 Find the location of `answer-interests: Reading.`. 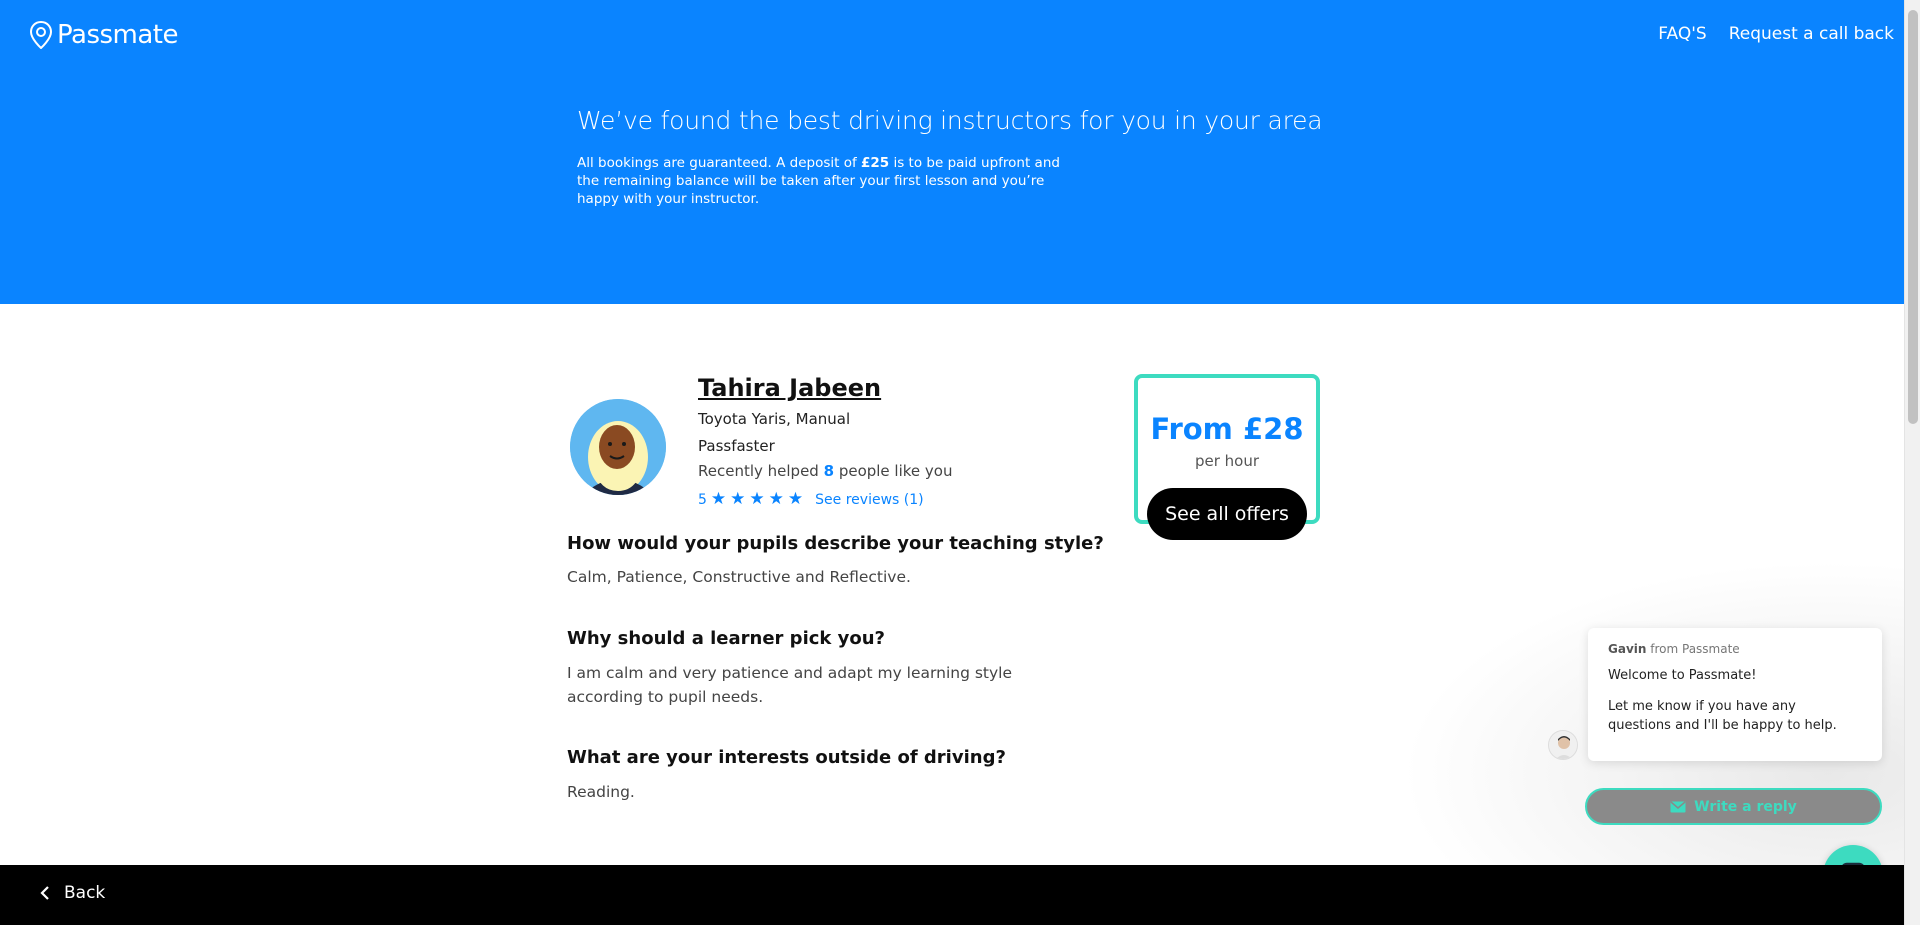

answer-interests: Reading. is located at coordinates (601, 792).